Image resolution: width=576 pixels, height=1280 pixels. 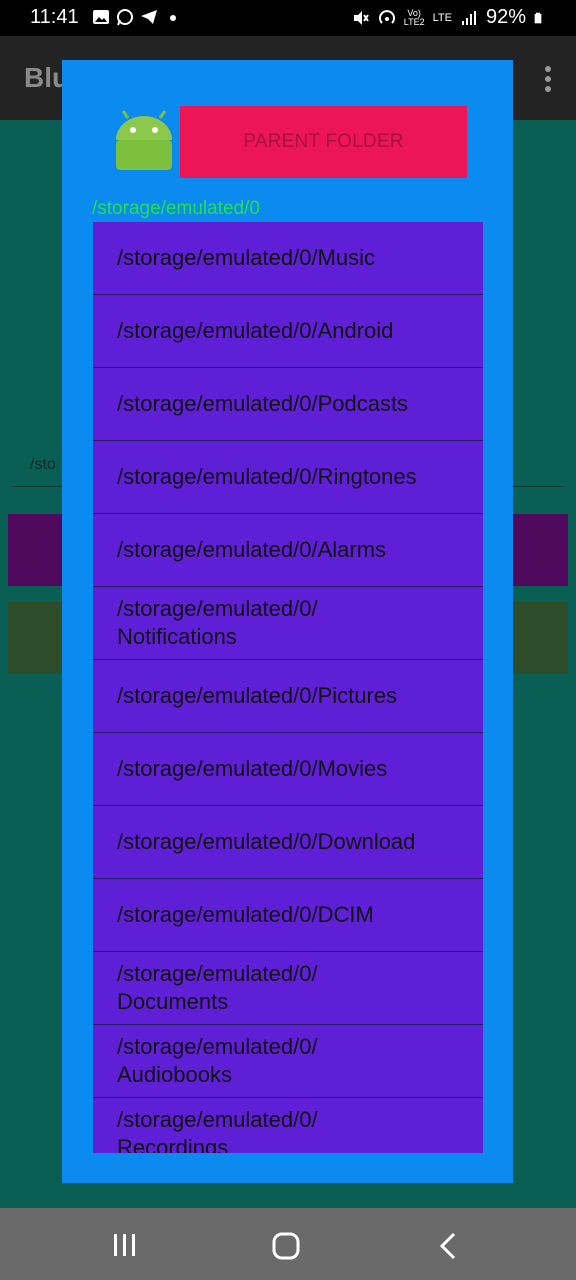 I want to click on directory-item-label: /storage/emulated/0/Download, so click(x=266, y=841).